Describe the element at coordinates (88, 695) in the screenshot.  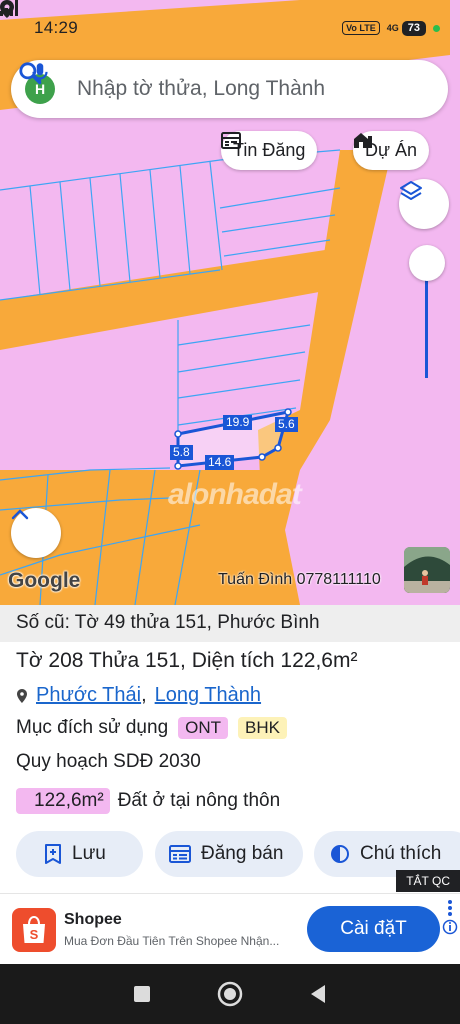
I see `commune-link: Phước Thái` at that location.